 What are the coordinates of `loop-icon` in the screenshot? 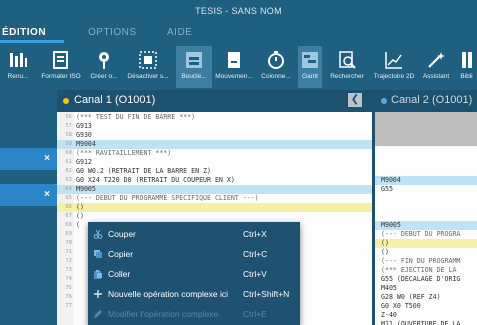 It's located at (194, 60).